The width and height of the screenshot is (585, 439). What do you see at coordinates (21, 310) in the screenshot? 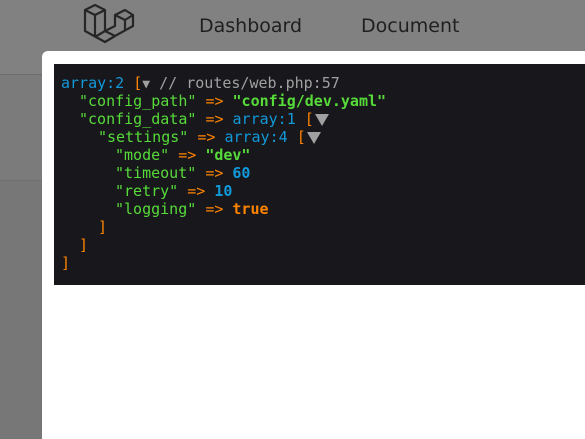
I see `background-panel-lower` at bounding box center [21, 310].